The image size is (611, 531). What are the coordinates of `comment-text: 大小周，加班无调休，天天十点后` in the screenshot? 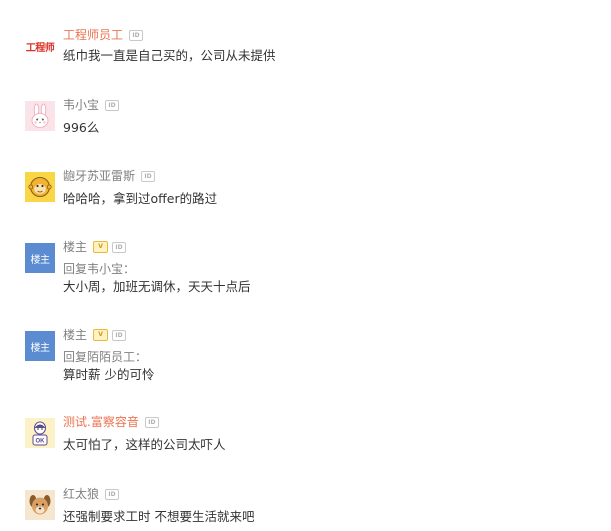 It's located at (157, 286).